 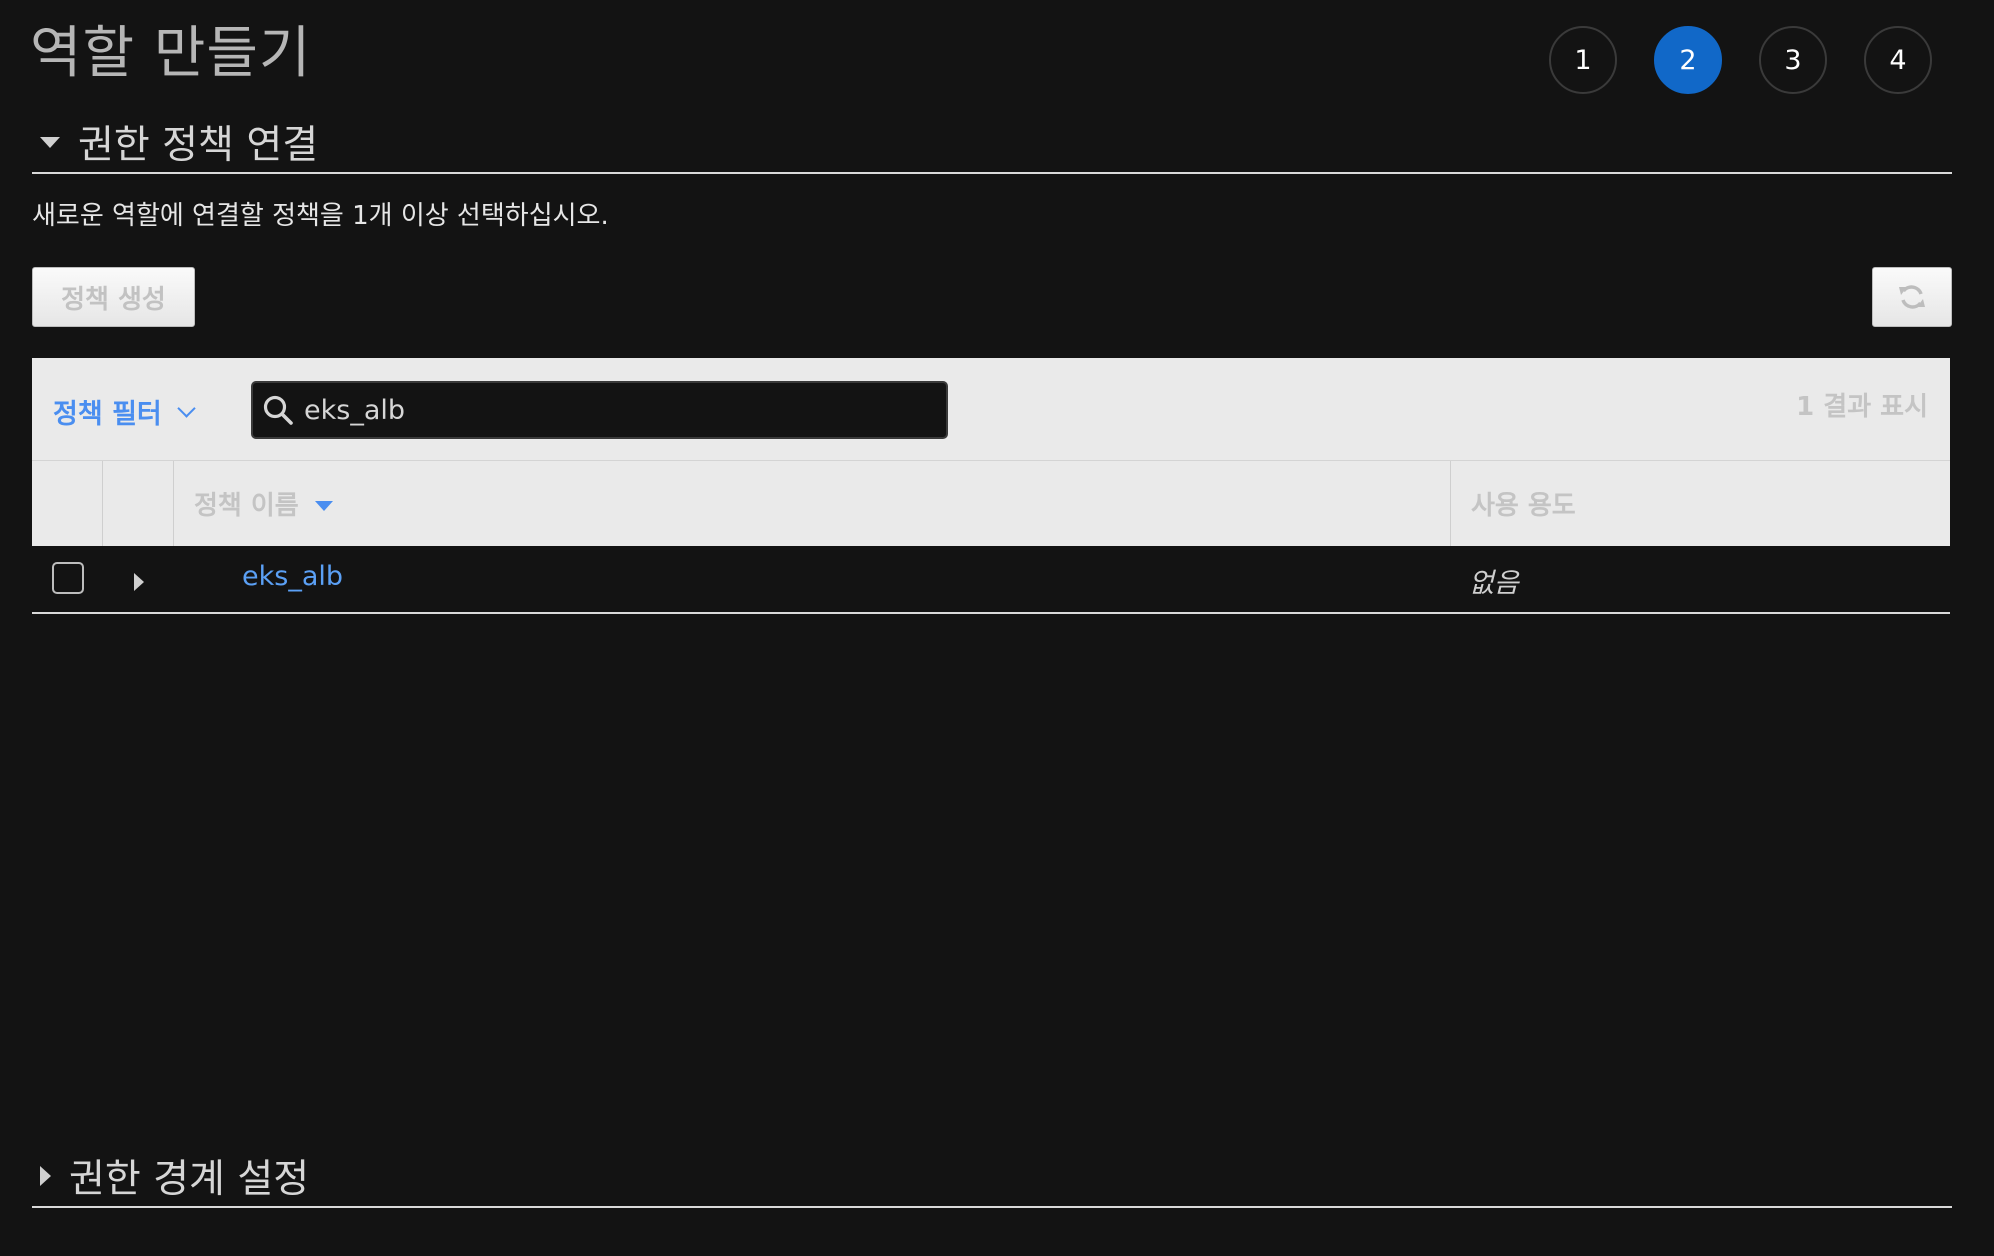 I want to click on permissions-boundary-title: 권한 경계 설정, so click(x=189, y=1179).